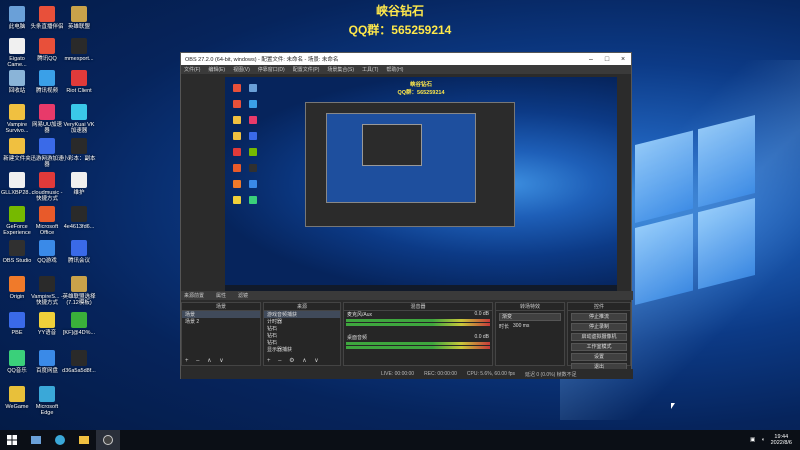 This screenshot has height=450, width=800. I want to click on start-icon, so click(12, 440).